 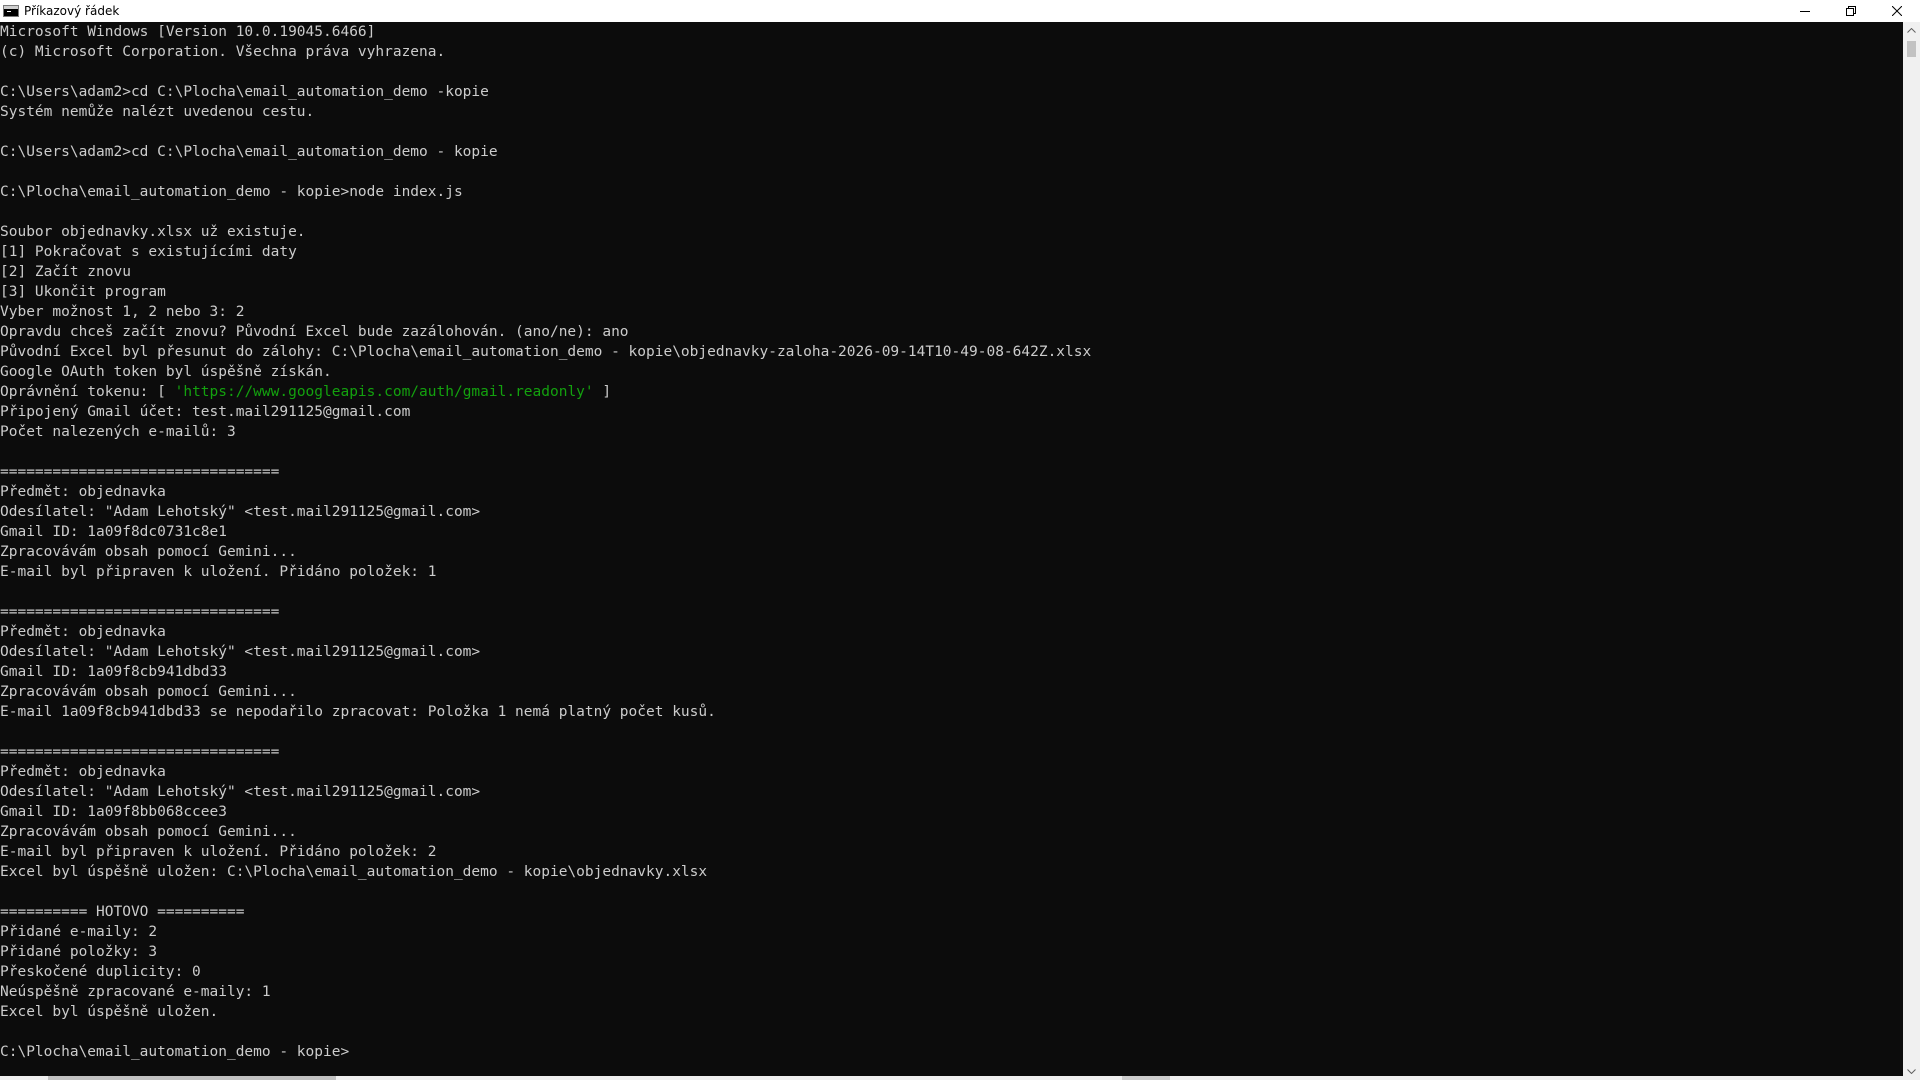 I want to click on minimize-button, so click(x=1805, y=11).